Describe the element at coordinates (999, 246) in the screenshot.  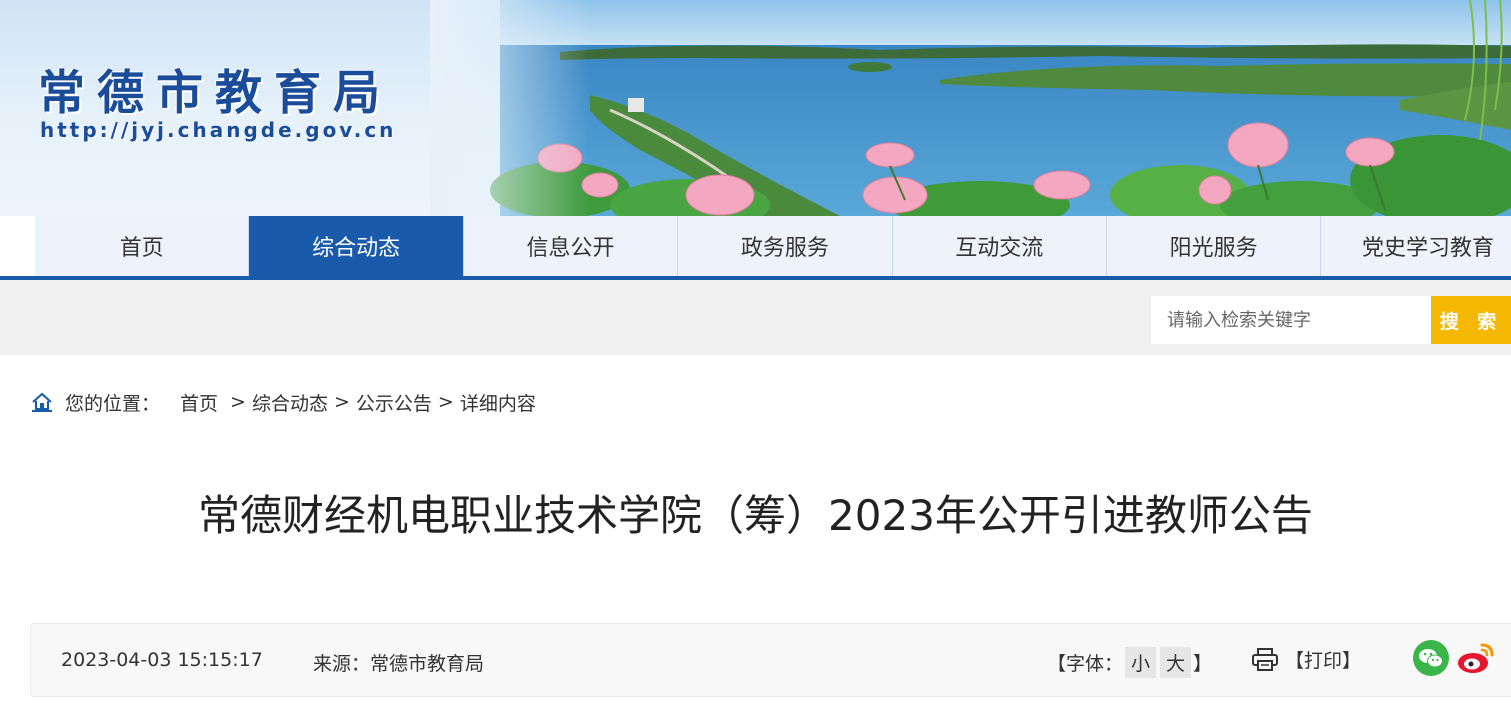
I see `nav-item-interaction: 互动交流` at that location.